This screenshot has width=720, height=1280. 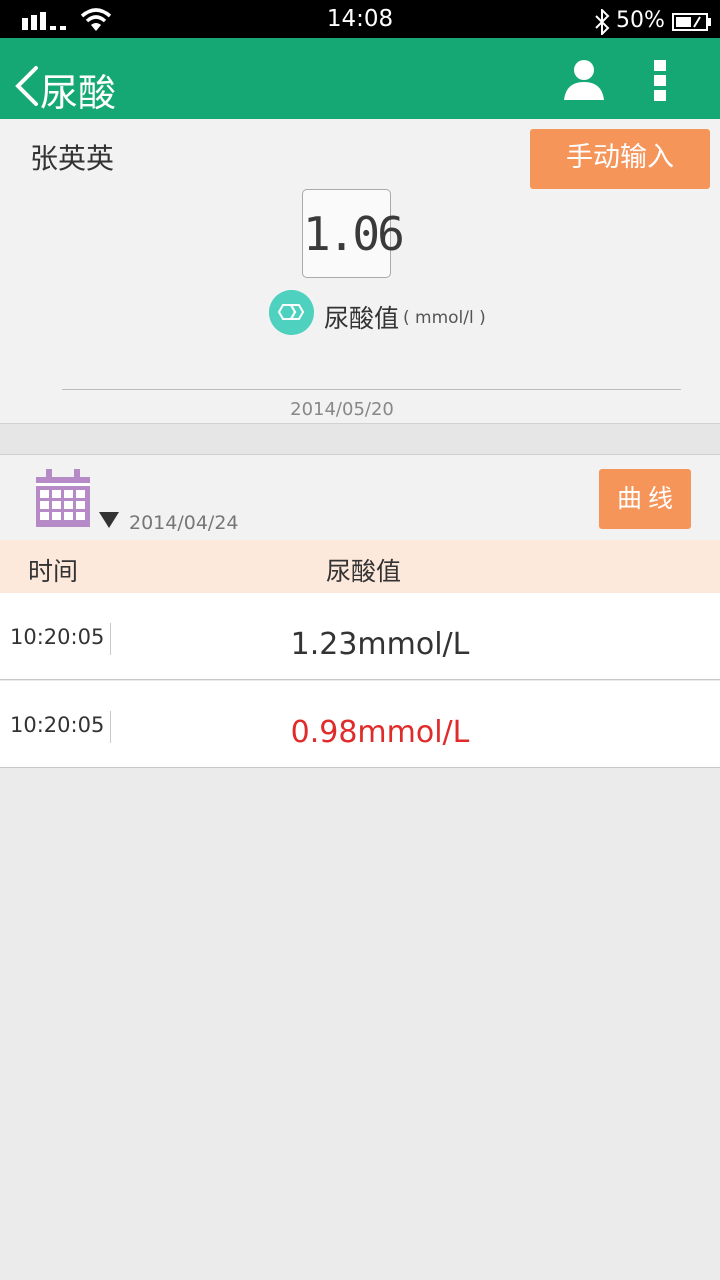 I want to click on status-bar: 14:08 50%, so click(x=360, y=19).